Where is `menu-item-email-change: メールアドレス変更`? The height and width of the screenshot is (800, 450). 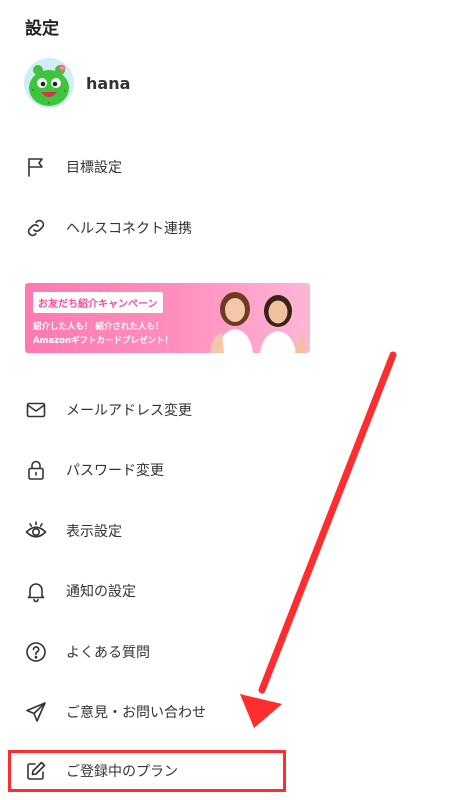 menu-item-email-change: メールアドレス変更 is located at coordinates (225, 410).